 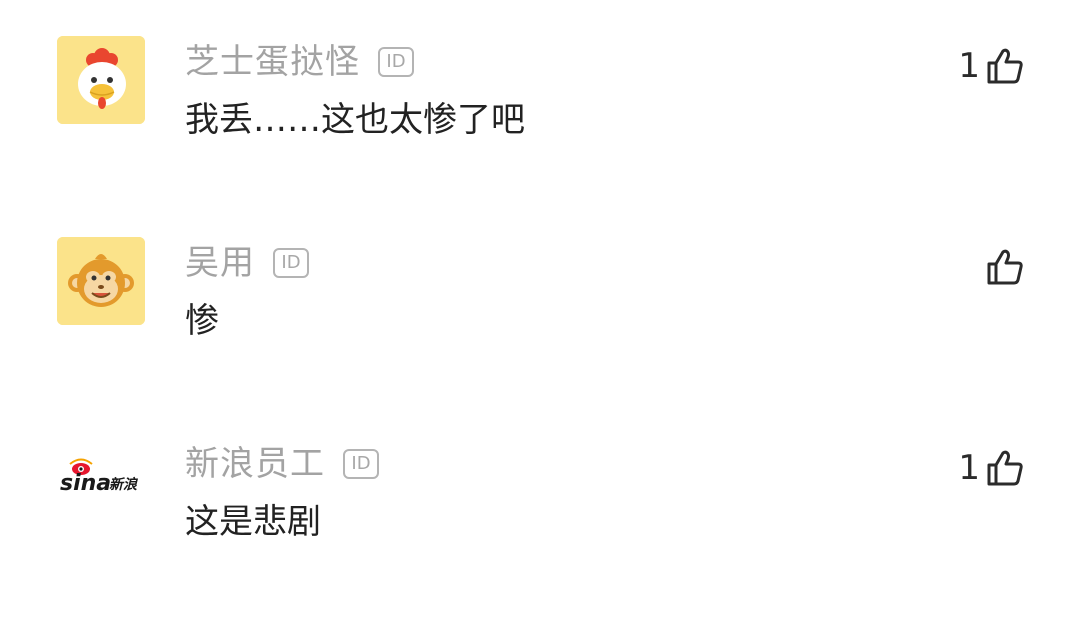 What do you see at coordinates (355, 120) in the screenshot?
I see `comment-text: 我丢……这也太惨了吧` at bounding box center [355, 120].